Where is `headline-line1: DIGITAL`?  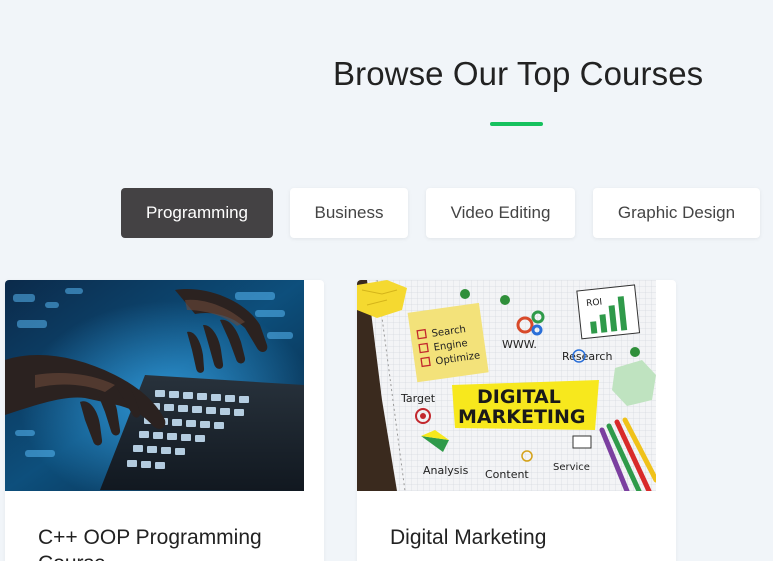 headline-line1: DIGITAL is located at coordinates (519, 397).